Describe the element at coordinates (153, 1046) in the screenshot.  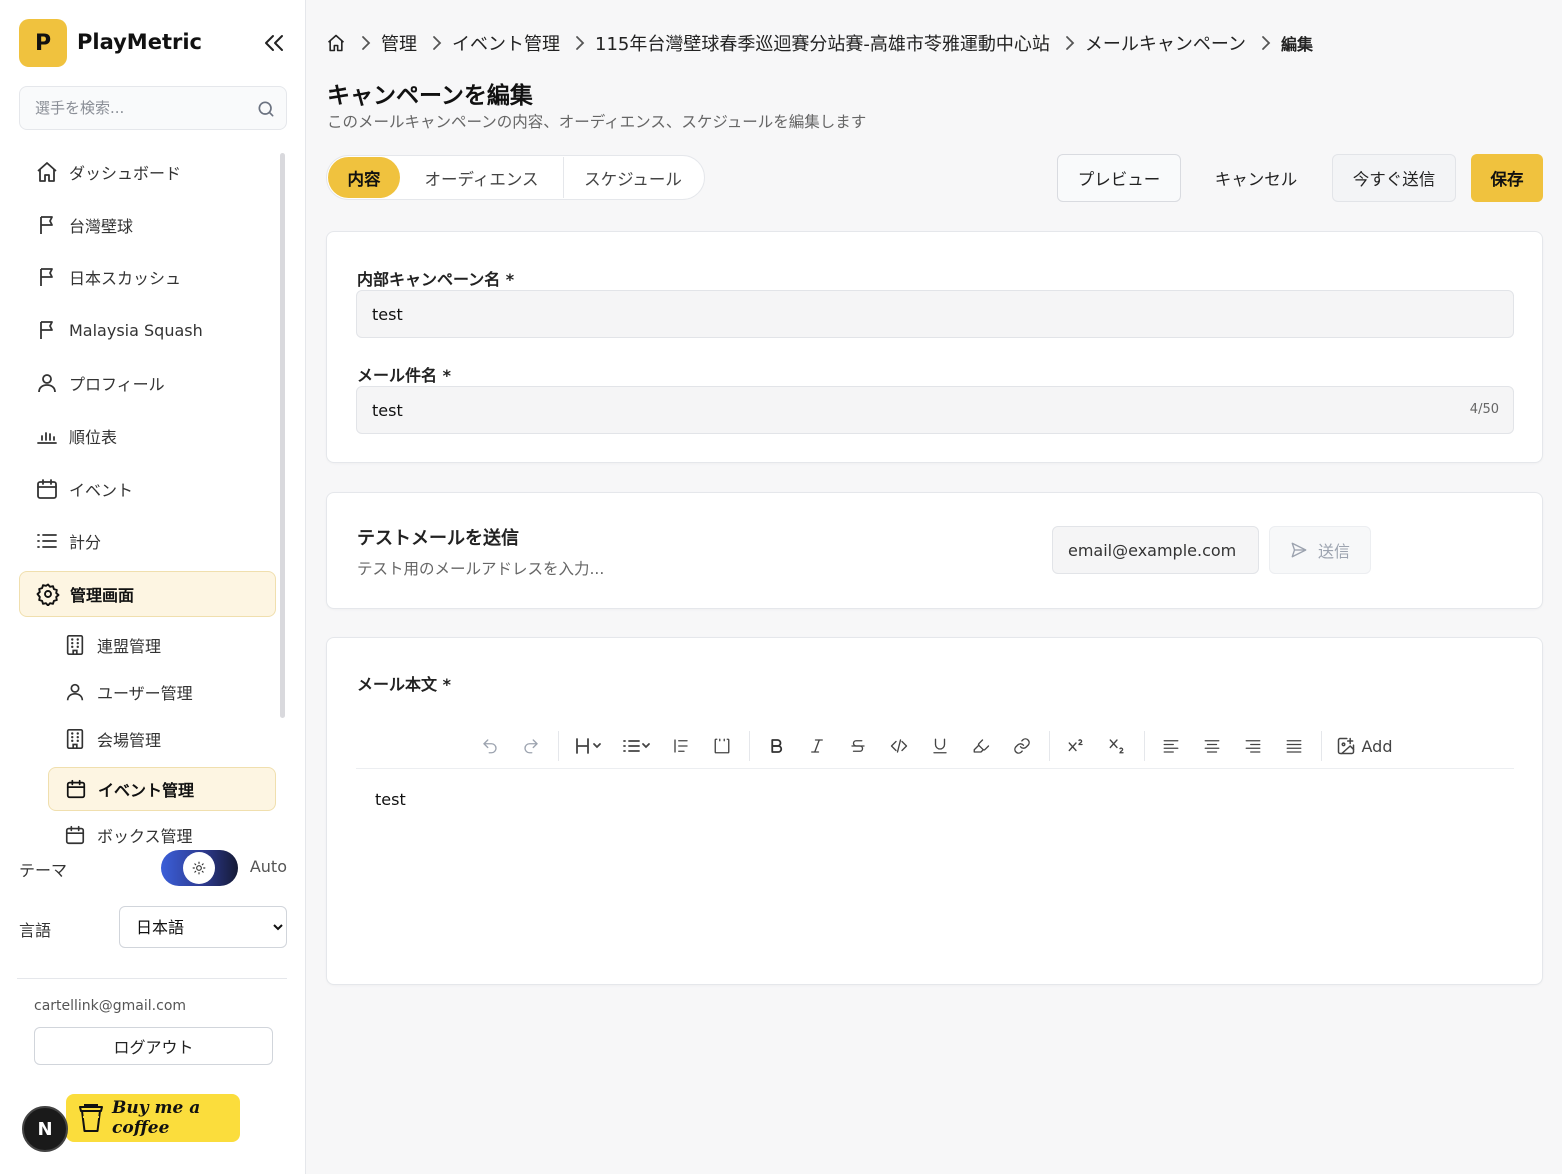
I see `logout-button: ログアウト` at that location.